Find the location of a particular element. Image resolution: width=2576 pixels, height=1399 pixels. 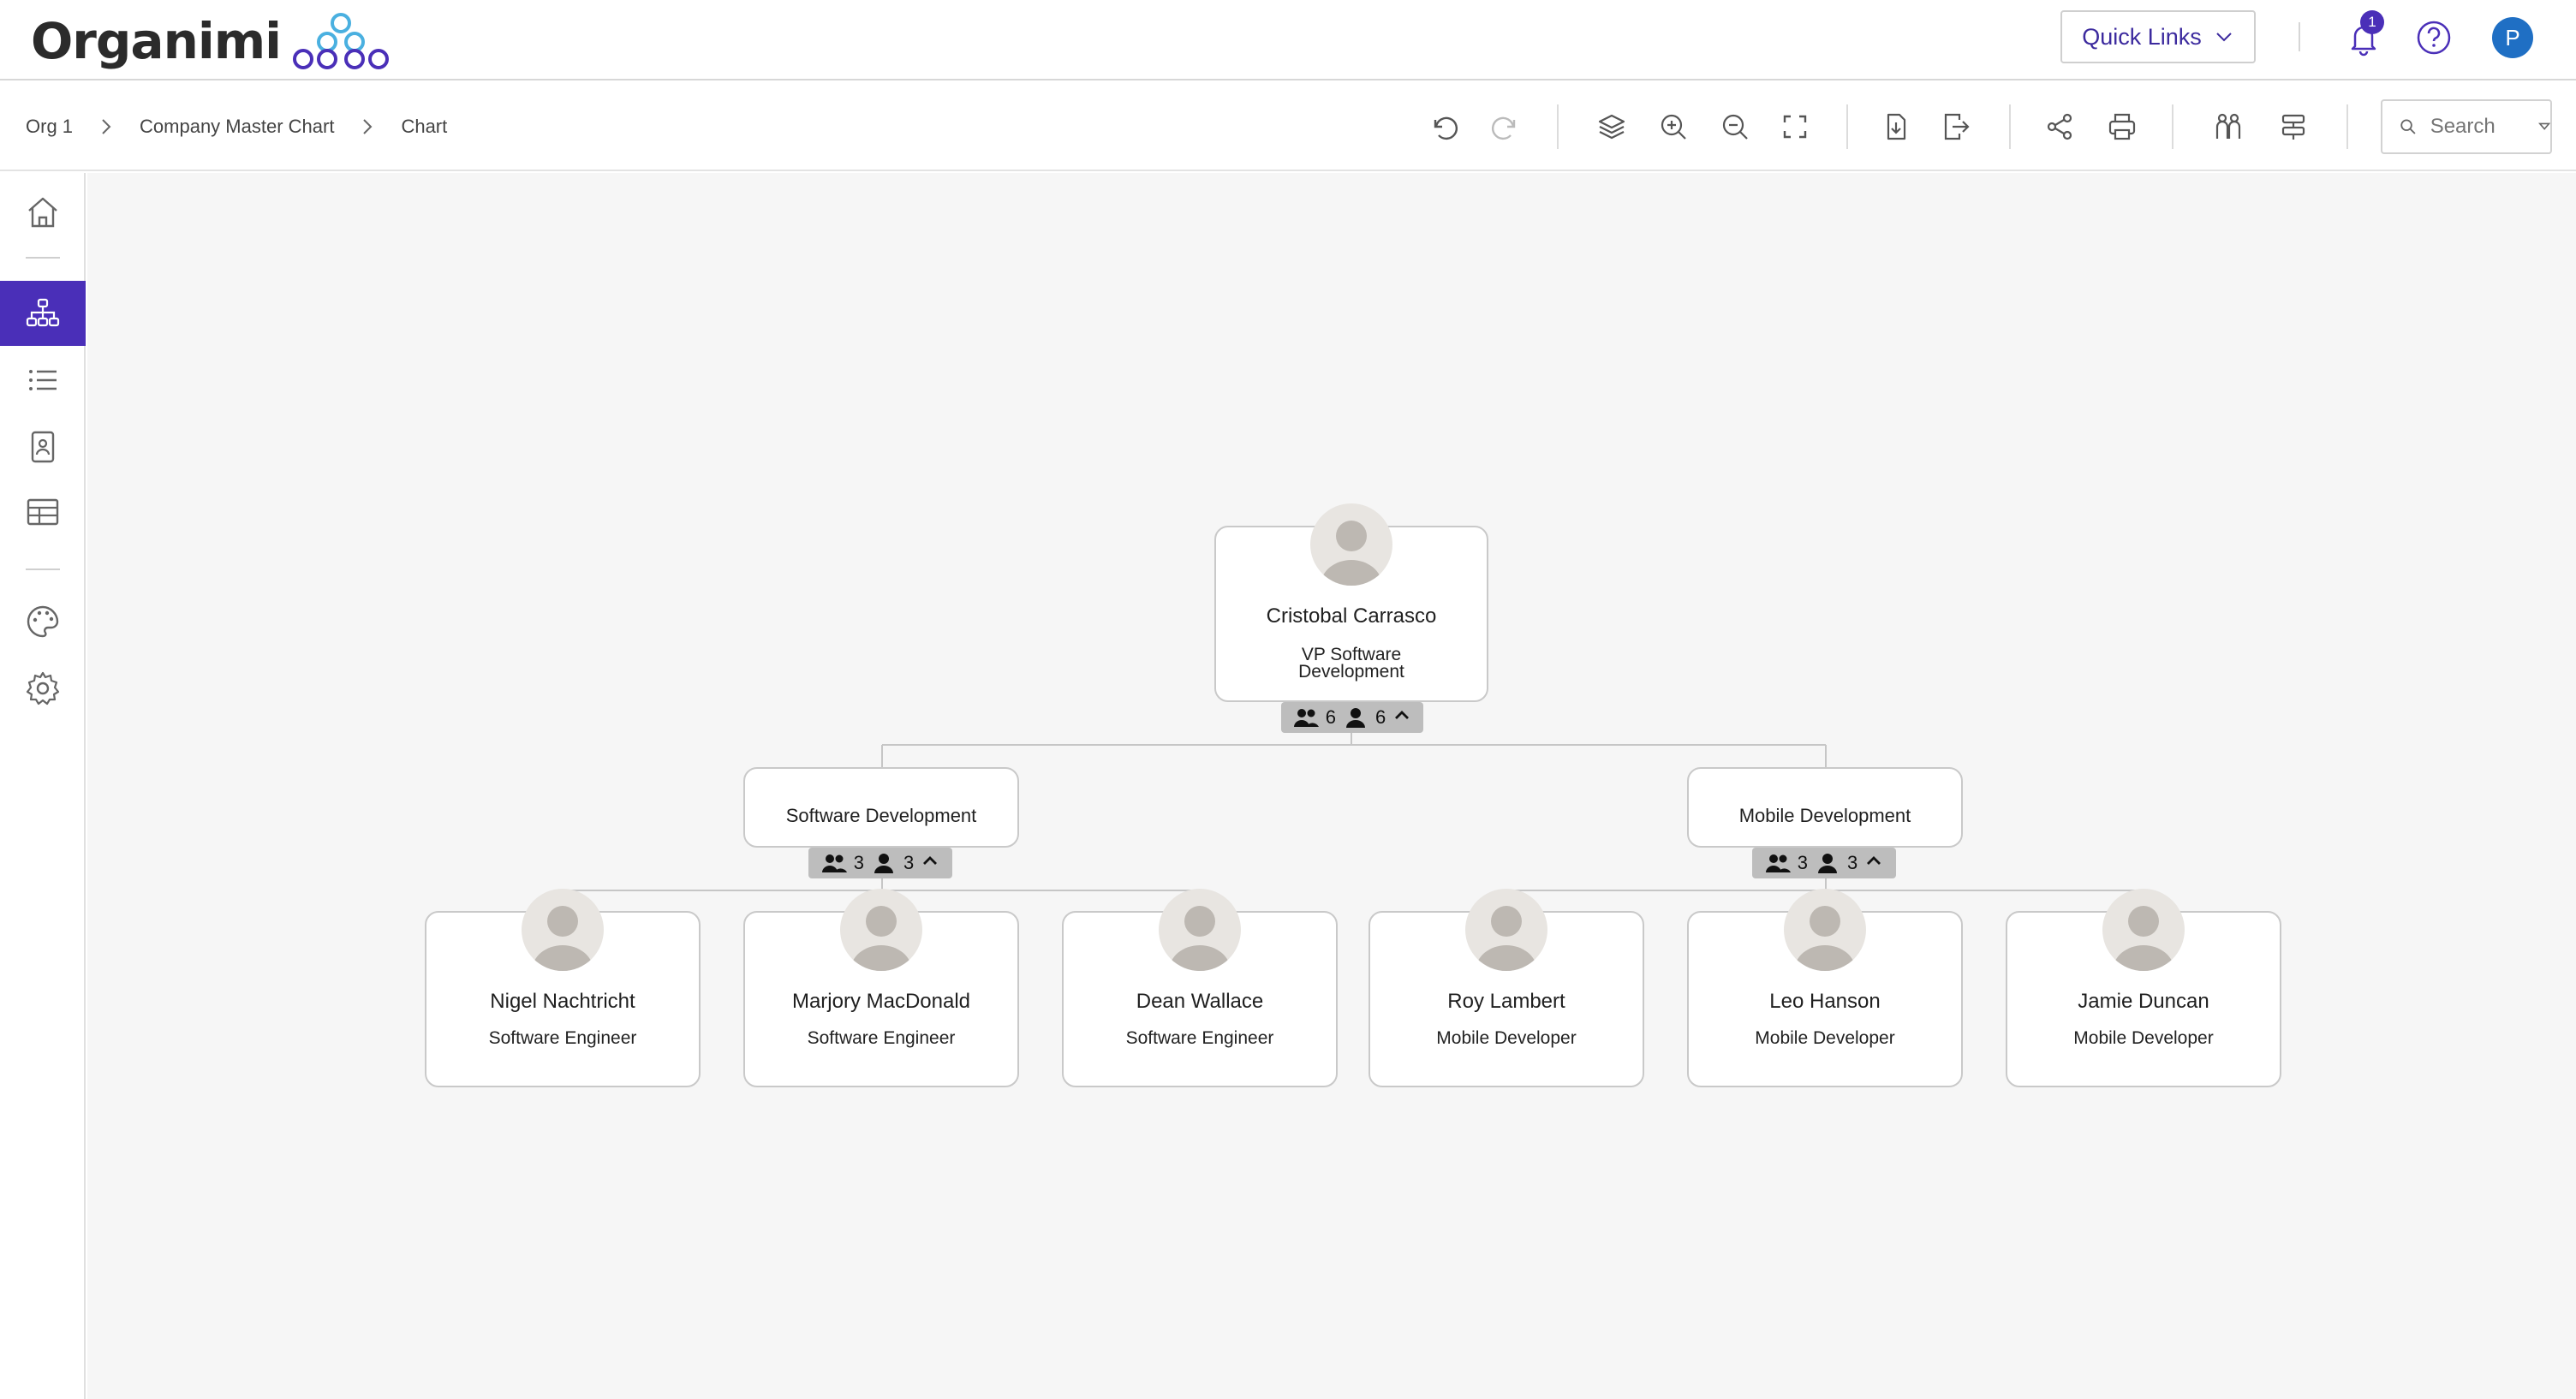

print-button is located at coordinates (2122, 127).